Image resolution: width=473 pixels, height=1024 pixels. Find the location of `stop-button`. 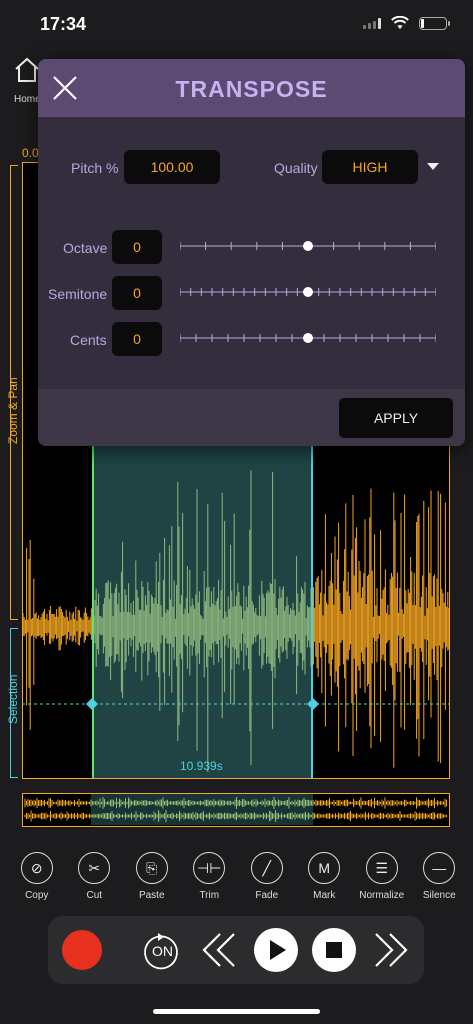

stop-button is located at coordinates (334, 950).